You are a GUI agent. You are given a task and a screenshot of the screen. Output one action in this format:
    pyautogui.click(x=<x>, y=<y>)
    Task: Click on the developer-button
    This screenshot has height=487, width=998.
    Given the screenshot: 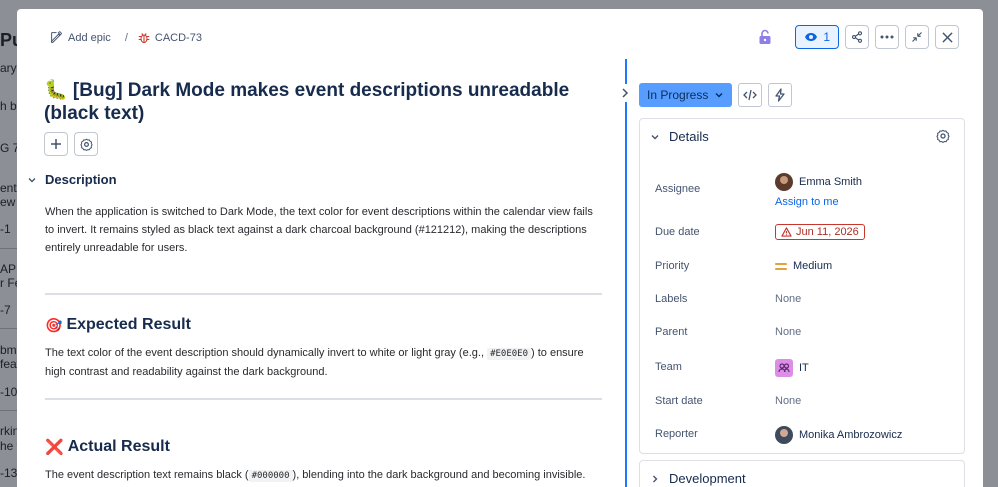 What is the action you would take?
    pyautogui.click(x=750, y=95)
    